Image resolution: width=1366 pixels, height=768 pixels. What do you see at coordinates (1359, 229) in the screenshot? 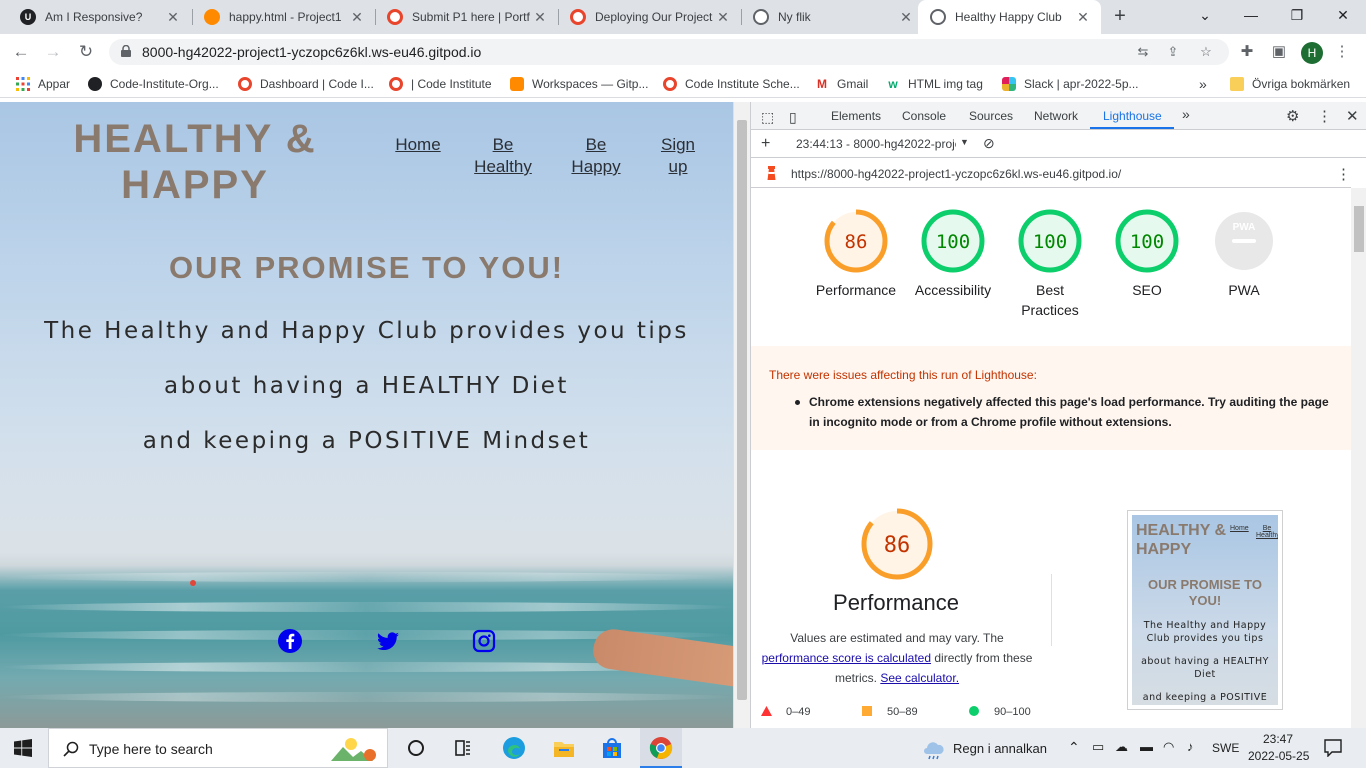
I see `report-scrollbar-thumb` at bounding box center [1359, 229].